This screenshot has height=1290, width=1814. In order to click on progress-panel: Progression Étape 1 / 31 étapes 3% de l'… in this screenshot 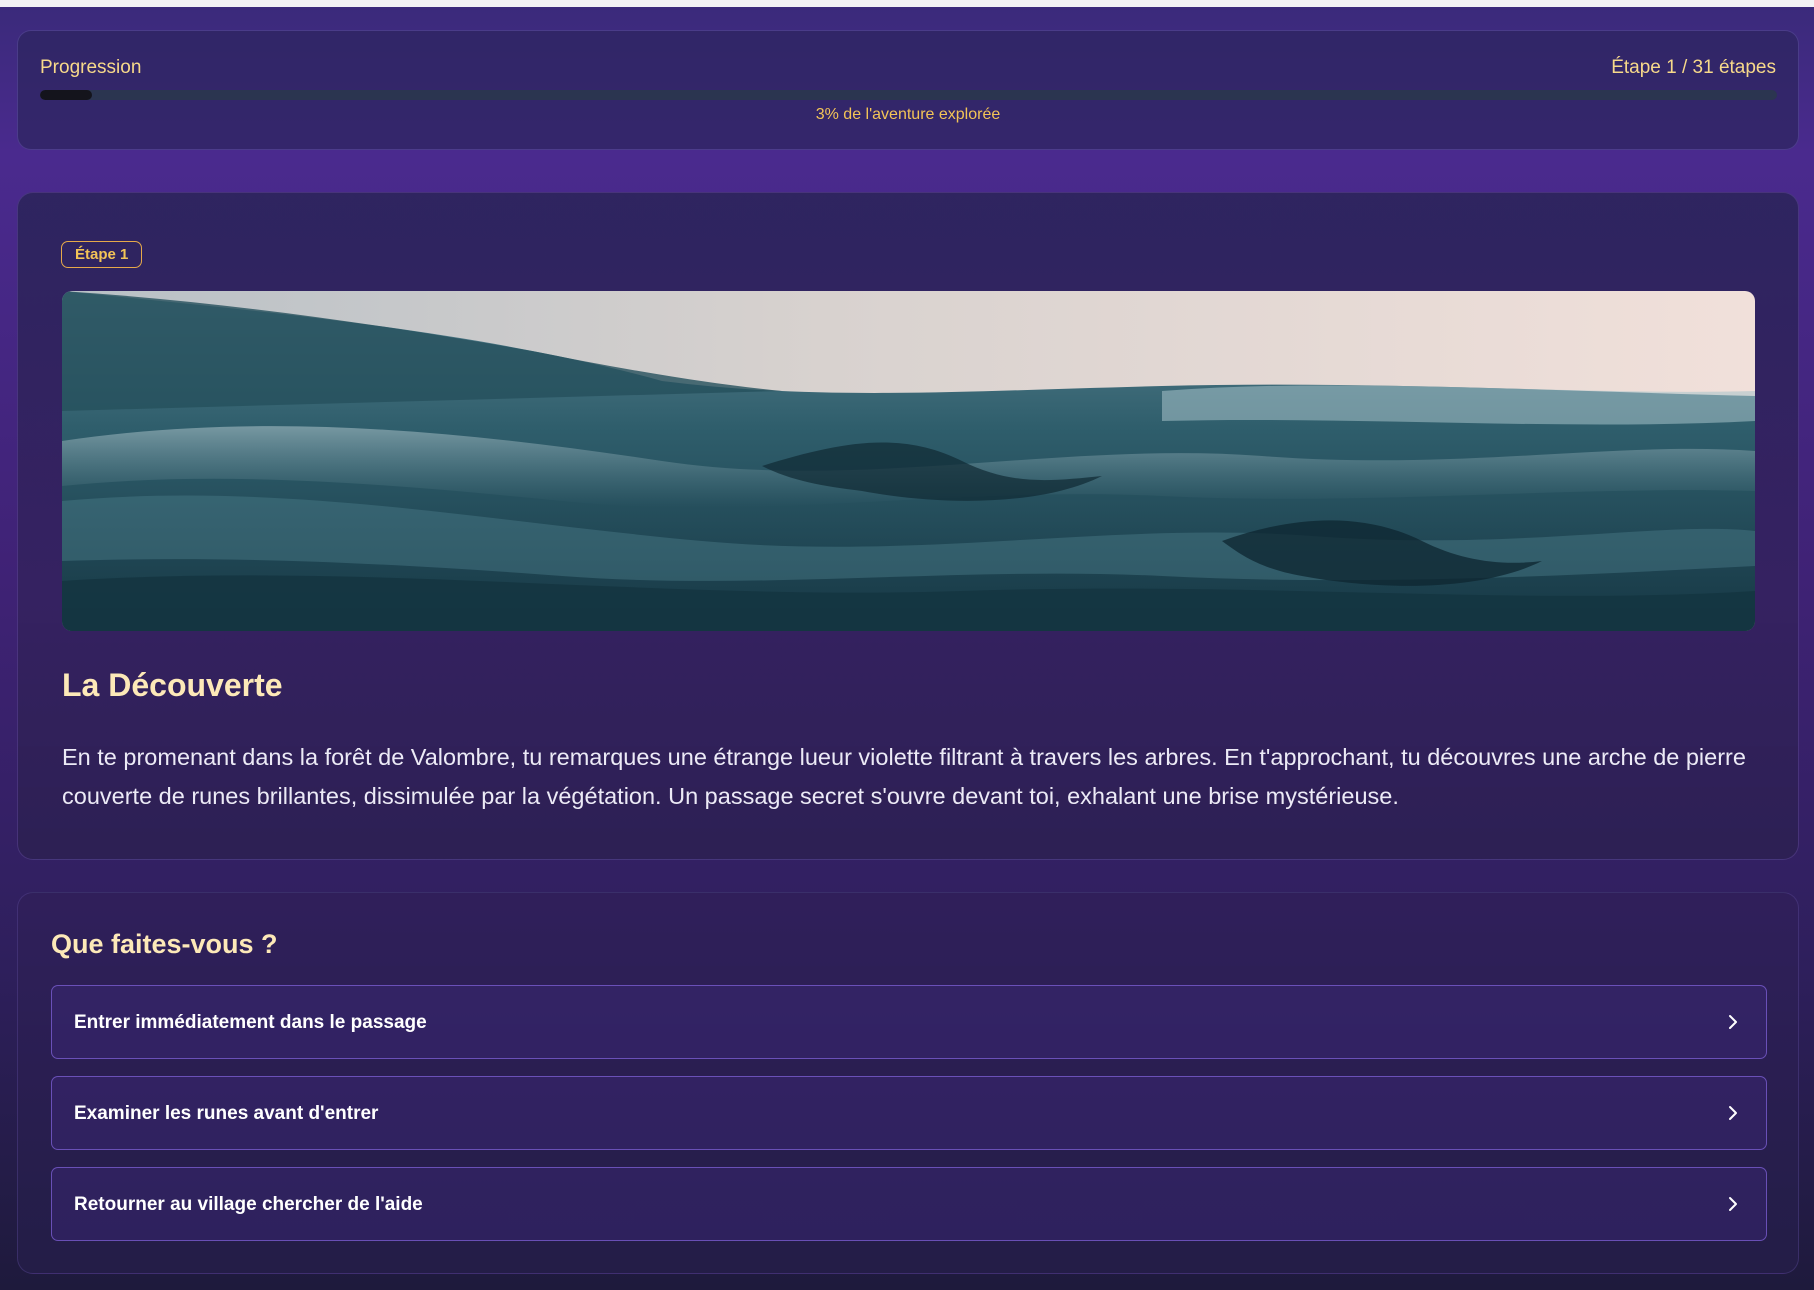, I will do `click(908, 90)`.